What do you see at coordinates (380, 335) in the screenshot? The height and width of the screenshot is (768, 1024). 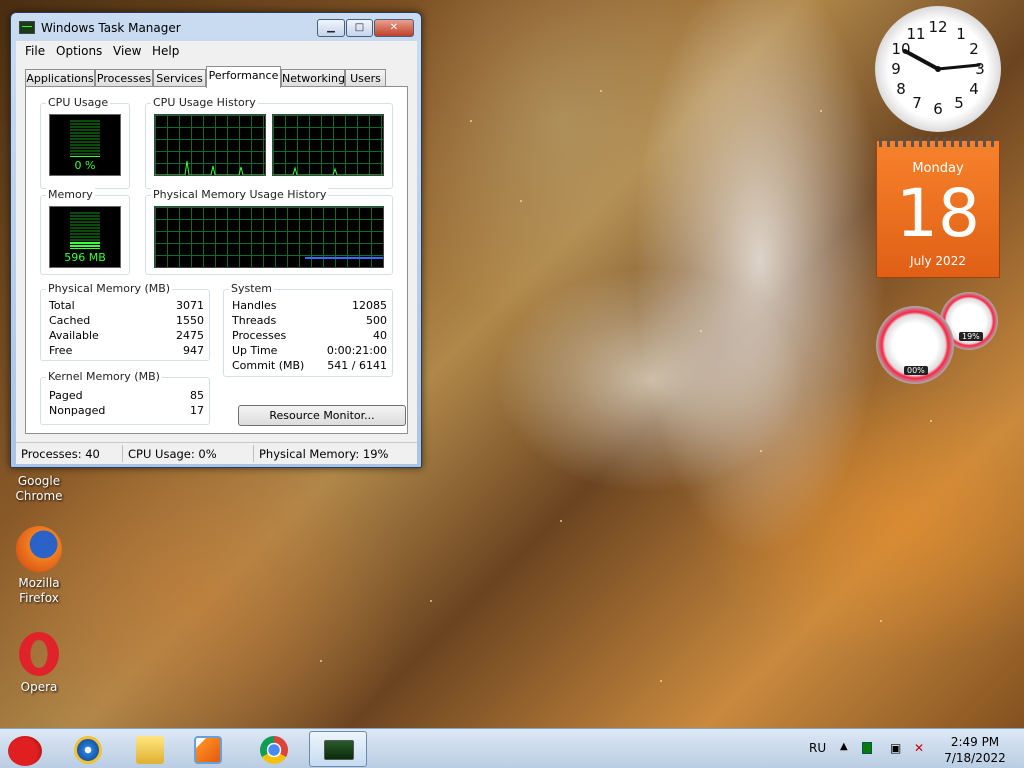 I see `stat-value: 40` at bounding box center [380, 335].